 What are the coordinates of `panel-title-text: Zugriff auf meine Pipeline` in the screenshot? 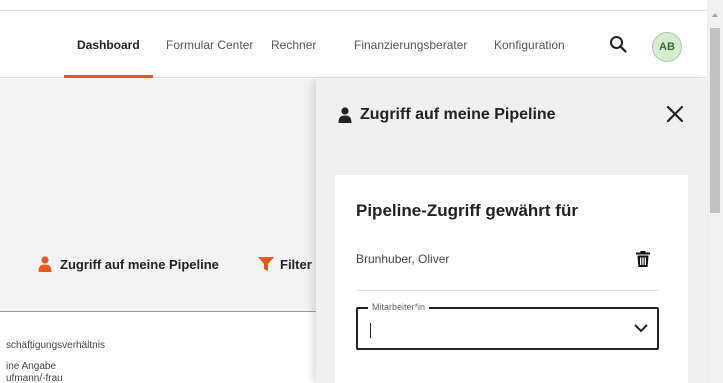 It's located at (458, 114).